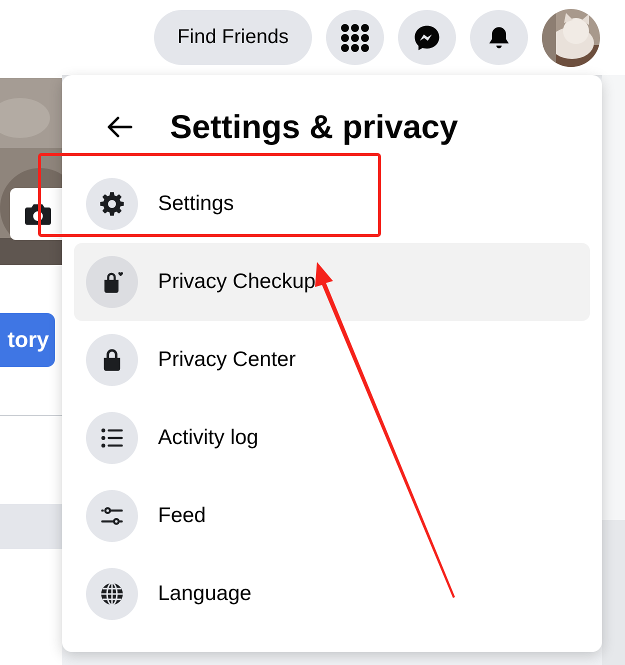 This screenshot has height=665, width=625. What do you see at coordinates (332, 594) in the screenshot?
I see `menu-item: Language` at bounding box center [332, 594].